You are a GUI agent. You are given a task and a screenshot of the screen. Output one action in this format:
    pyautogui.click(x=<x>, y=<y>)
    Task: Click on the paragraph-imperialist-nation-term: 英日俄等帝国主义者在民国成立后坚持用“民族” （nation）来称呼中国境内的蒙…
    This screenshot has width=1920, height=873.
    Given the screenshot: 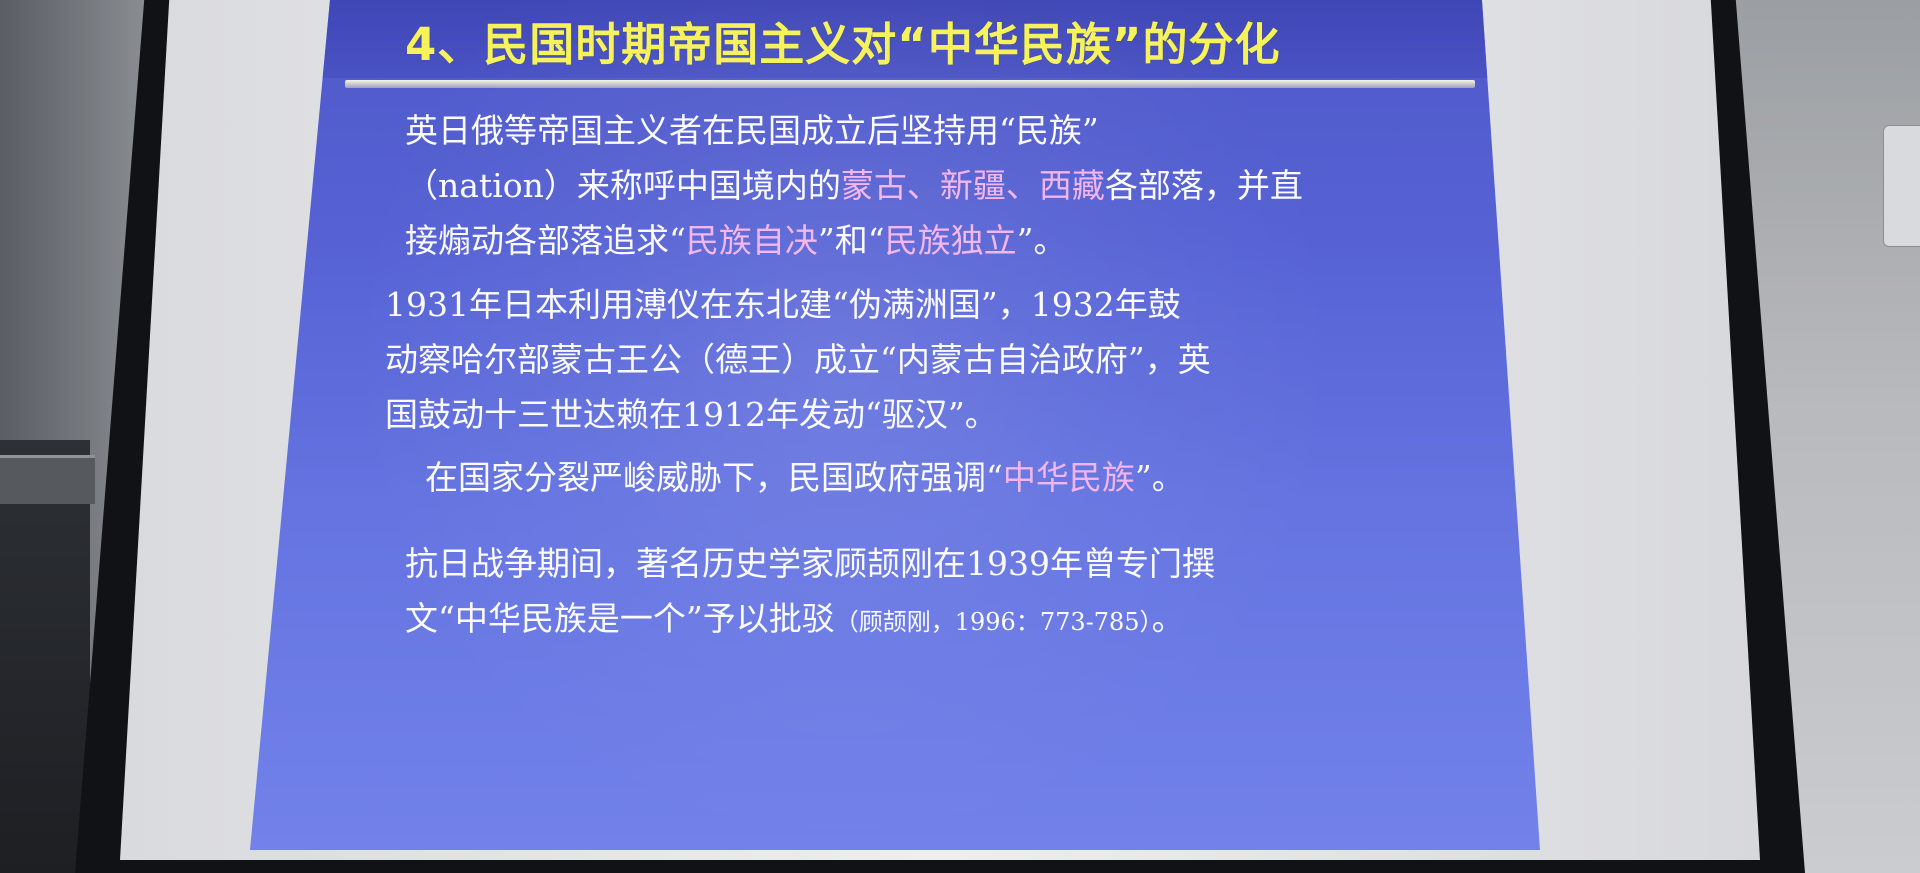 What is the action you would take?
    pyautogui.click(x=854, y=185)
    